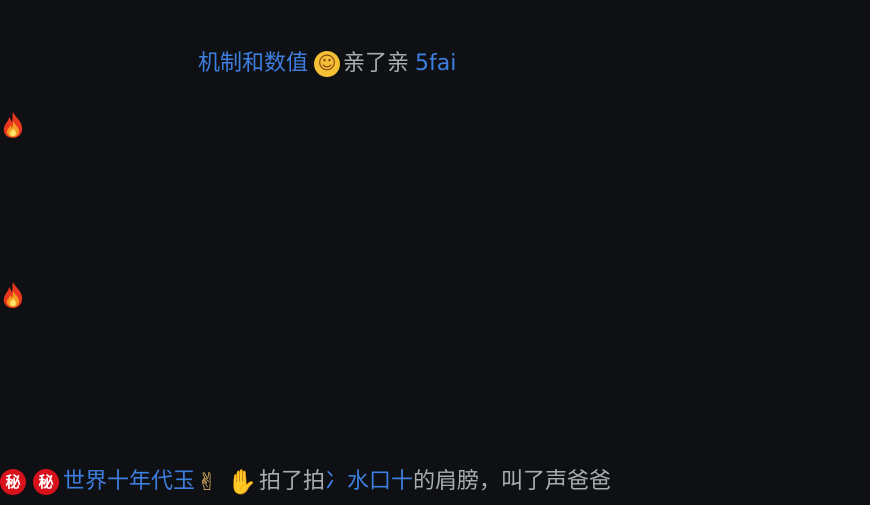 Image resolution: width=870 pixels, height=505 pixels. I want to click on system-message-kiss: 机制和数值 ☺ 亲了亲 5fai, so click(327, 64).